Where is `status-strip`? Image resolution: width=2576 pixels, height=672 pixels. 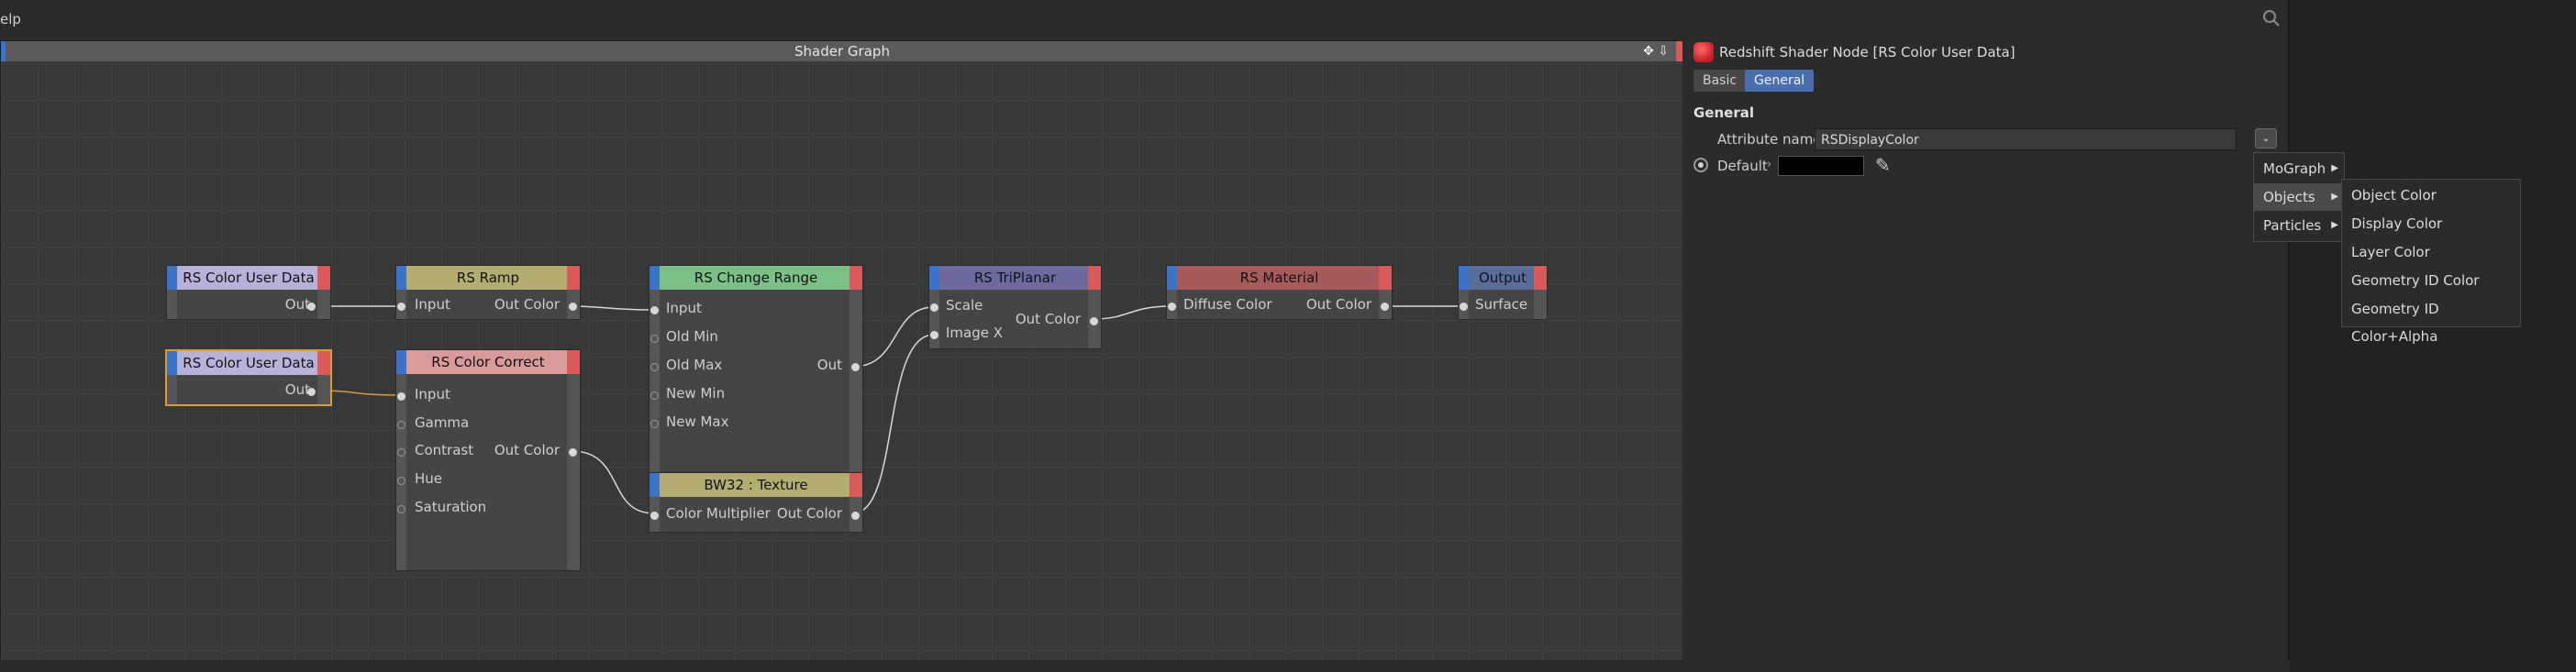
status-strip is located at coordinates (1145, 666).